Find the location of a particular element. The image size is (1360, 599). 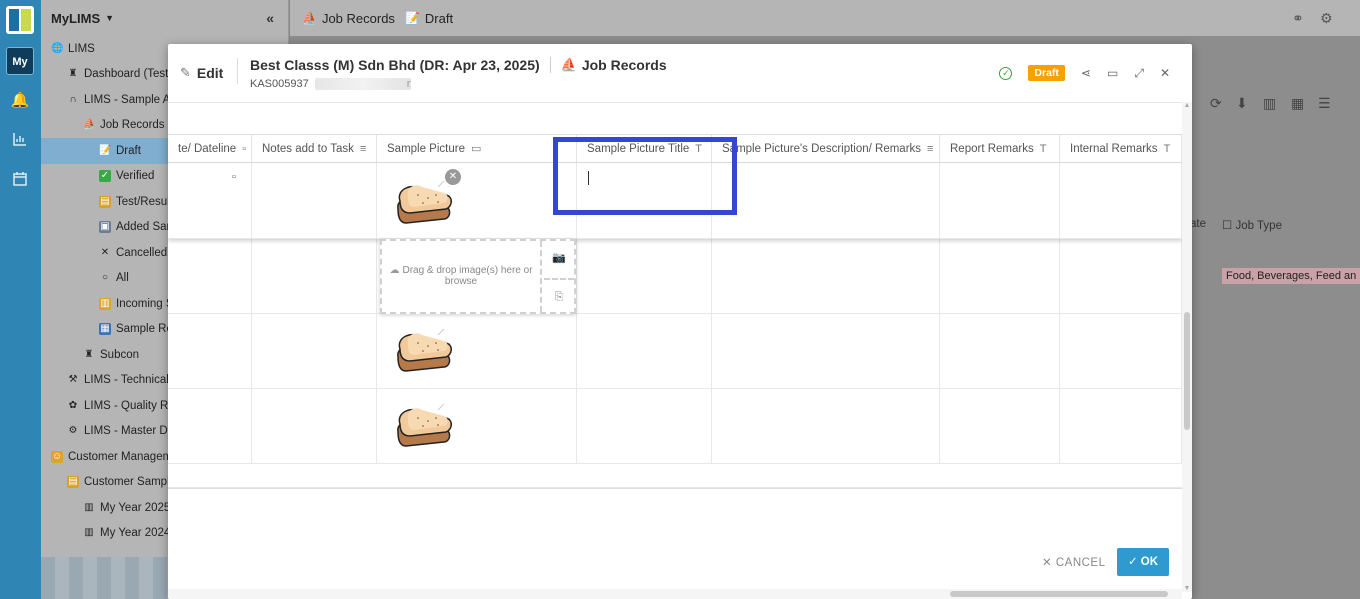

export-icon: ⬇ is located at coordinates (1242, 103).